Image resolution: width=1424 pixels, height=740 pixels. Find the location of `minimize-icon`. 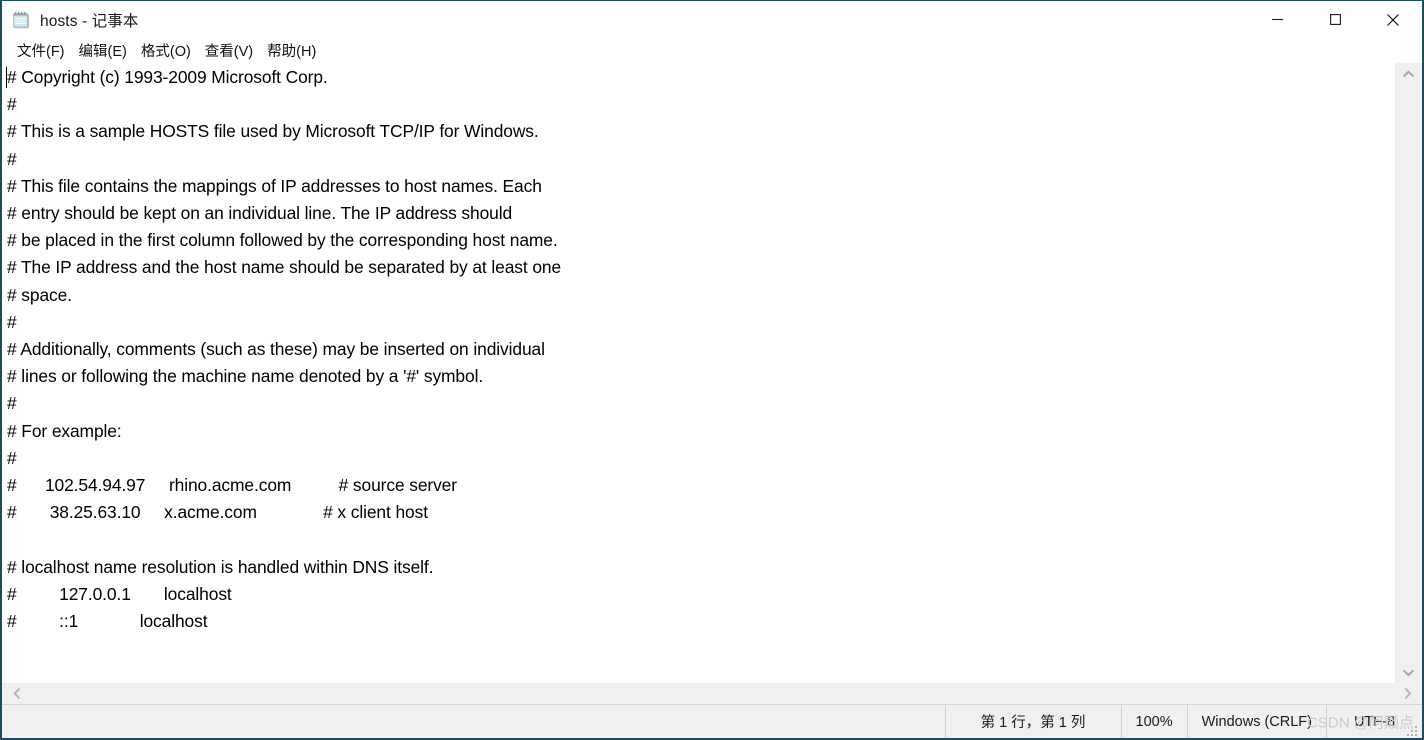

minimize-icon is located at coordinates (1277, 19).